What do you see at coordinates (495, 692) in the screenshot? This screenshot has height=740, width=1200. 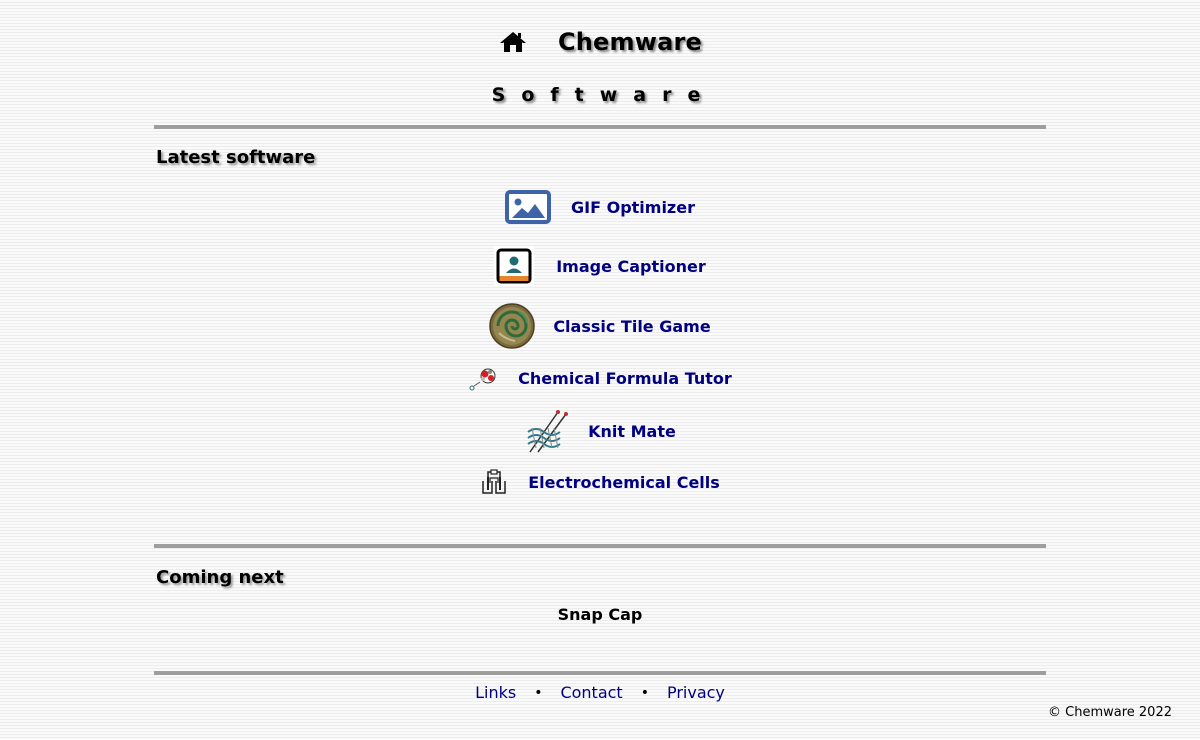 I see `footer-link-links: Links` at bounding box center [495, 692].